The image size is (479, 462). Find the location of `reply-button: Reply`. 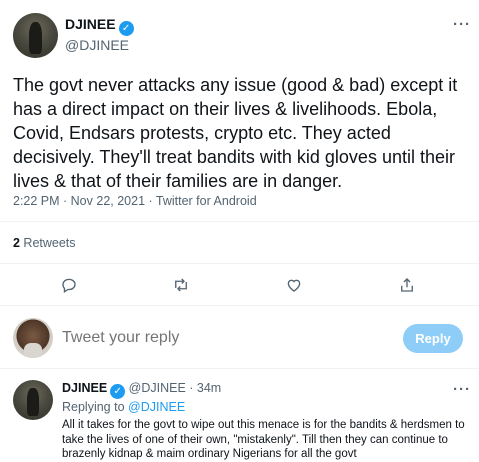

reply-button: Reply is located at coordinates (433, 338).